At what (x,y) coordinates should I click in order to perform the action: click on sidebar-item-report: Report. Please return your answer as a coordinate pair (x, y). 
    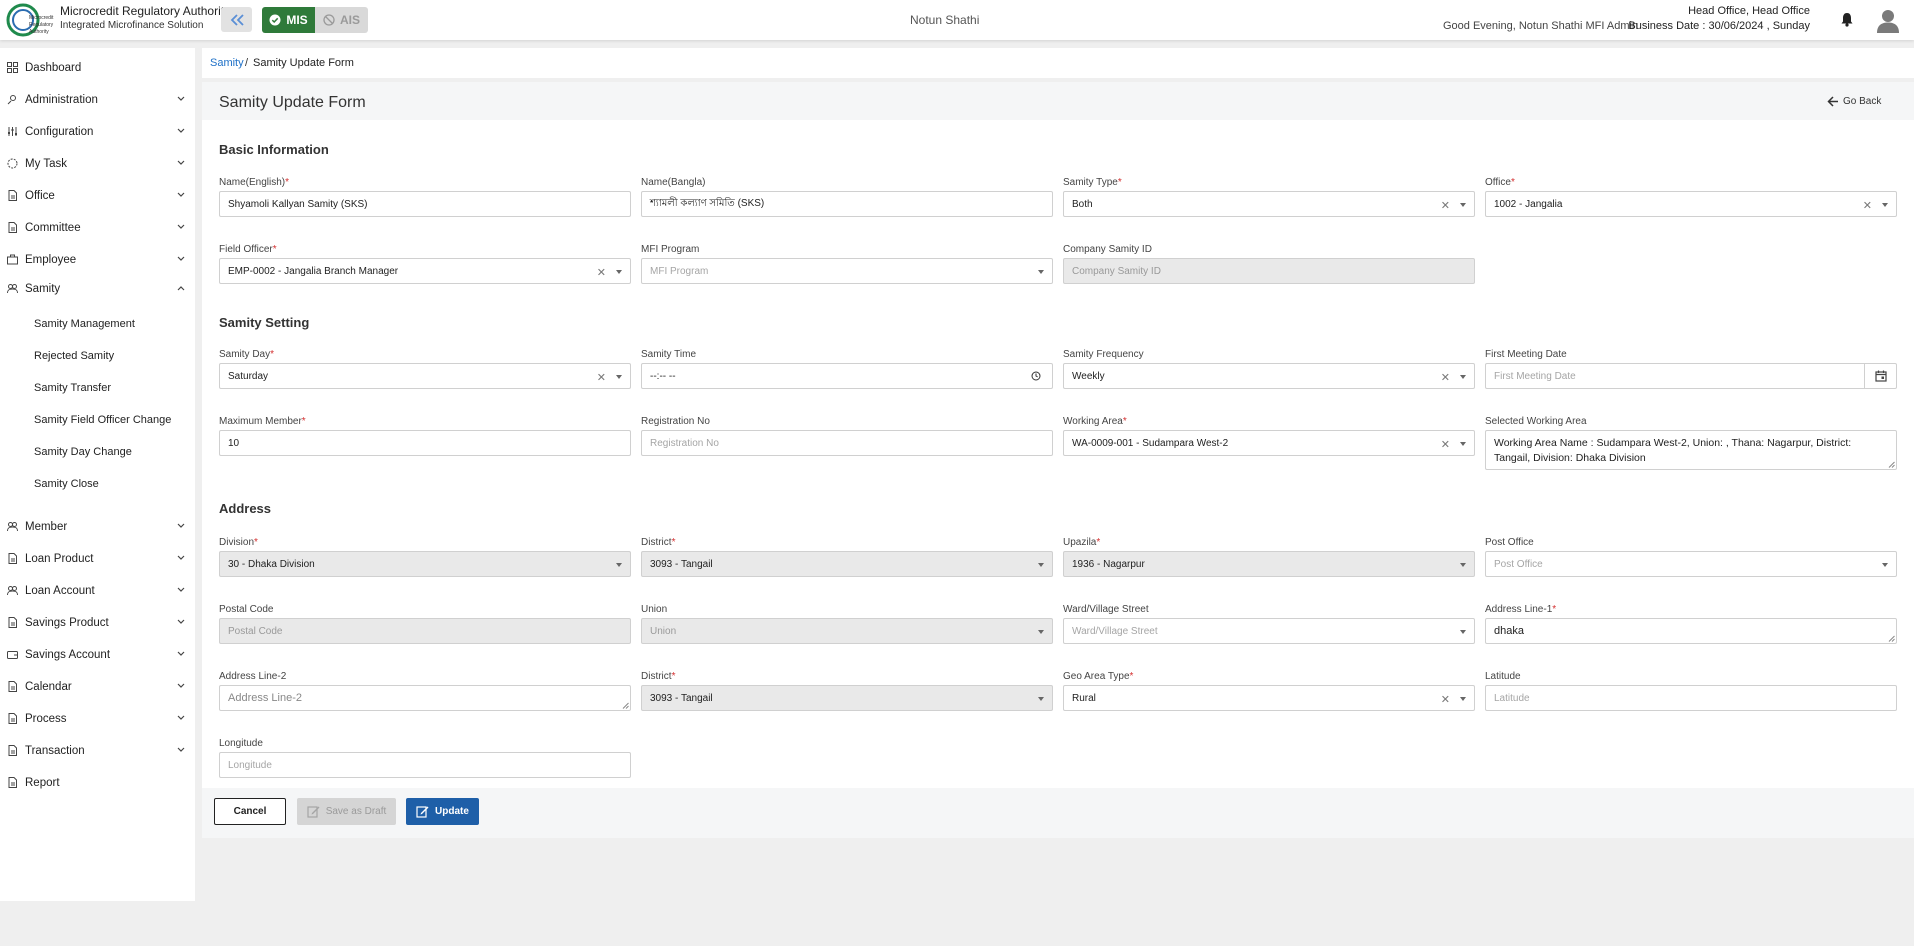
    Looking at the image, I should click on (97, 783).